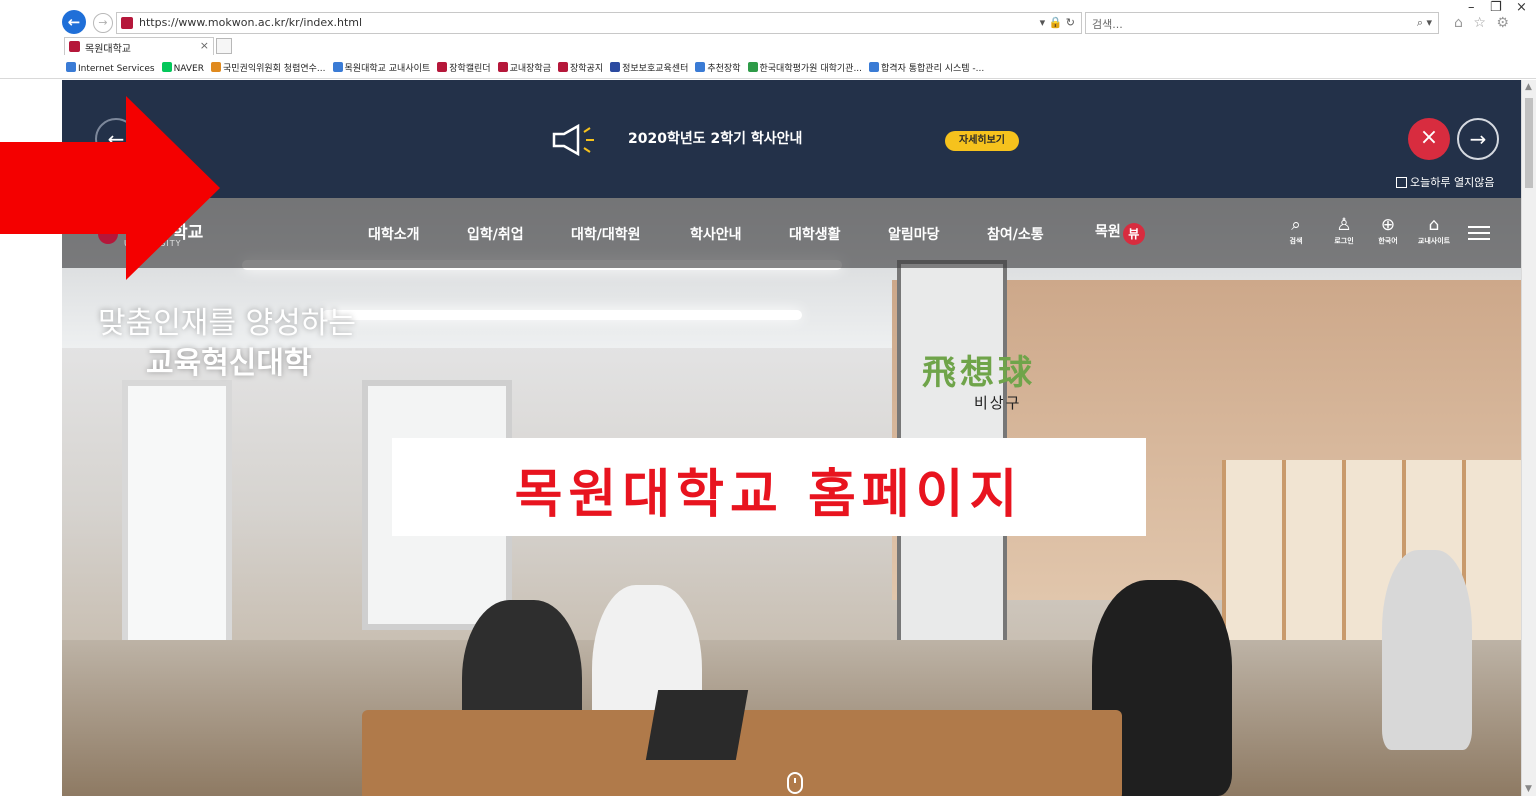 This screenshot has height=796, width=1536. I want to click on notice-banner: ← 2020학년도 2학기 학사안내 자세히보기 × → 오늘하루 열지않음, so click(791, 139).